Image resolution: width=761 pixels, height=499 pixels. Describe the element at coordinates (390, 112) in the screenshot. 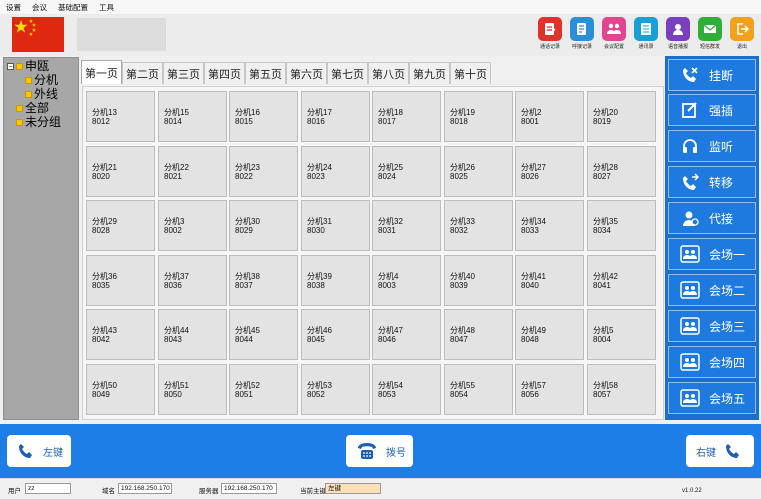

I see `extension-name: 分机18` at that location.